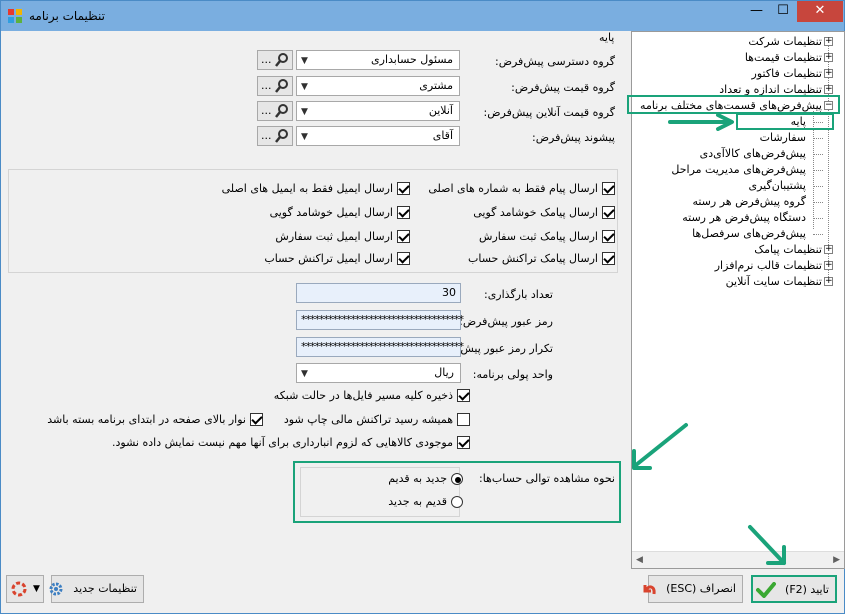  What do you see at coordinates (342, 237) in the screenshot?
I see `check-email-order: ارسال ایمیل ثبت سفارش` at bounding box center [342, 237].